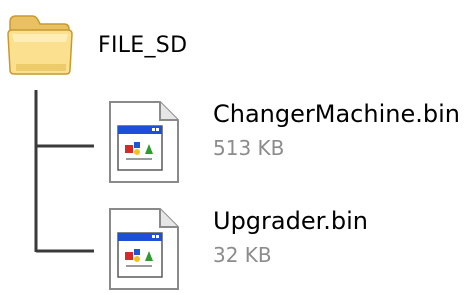 The height and width of the screenshot is (295, 475). I want to click on file-name: ChangerMachine.bin, so click(336, 114).